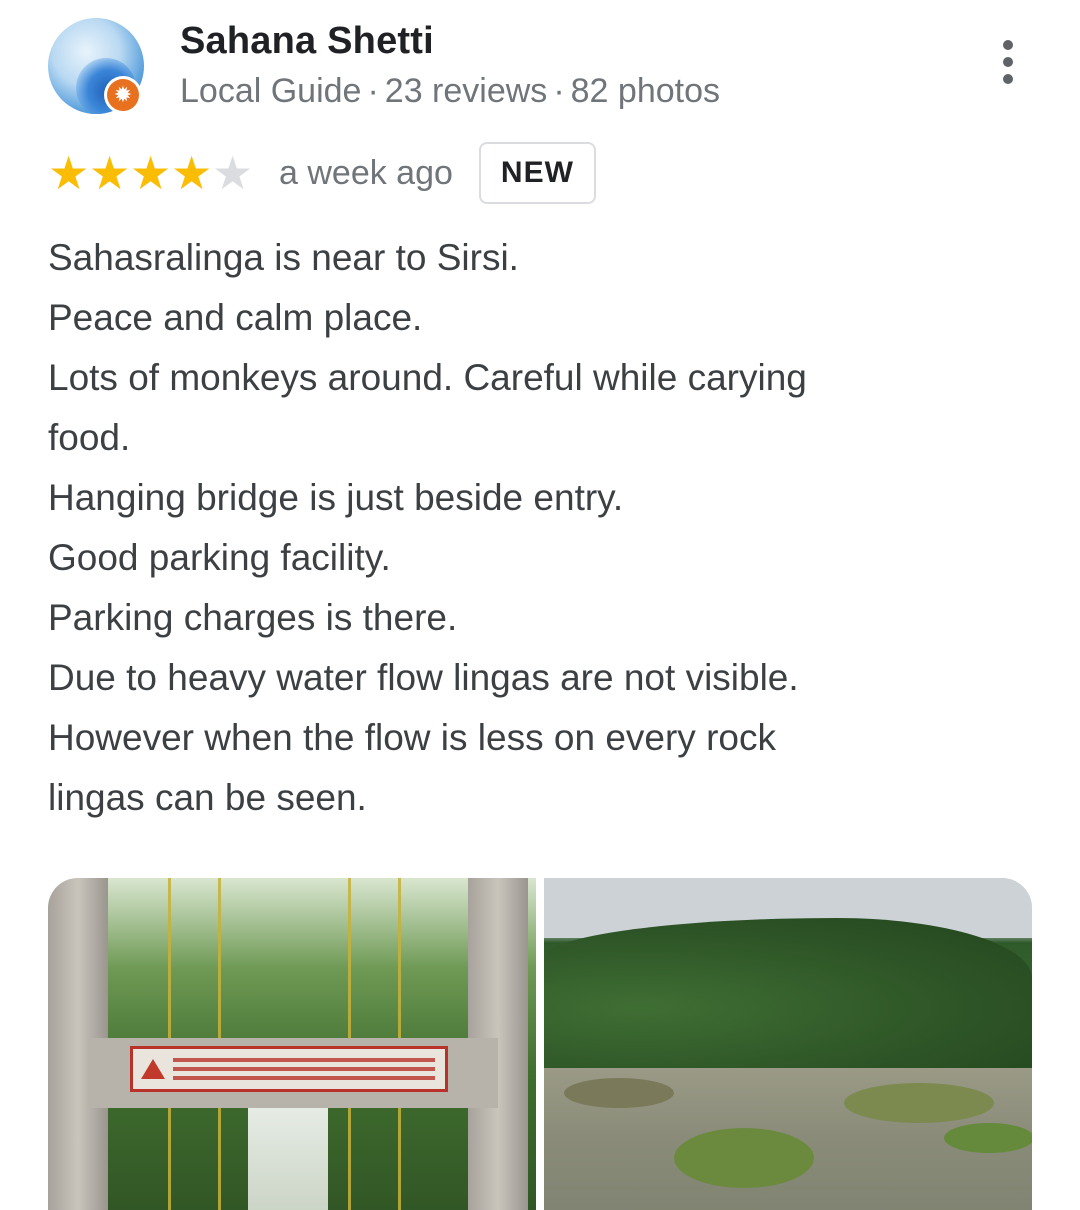  What do you see at coordinates (336, 497) in the screenshot?
I see `review-line: Hanging bridge is just beside entry.` at bounding box center [336, 497].